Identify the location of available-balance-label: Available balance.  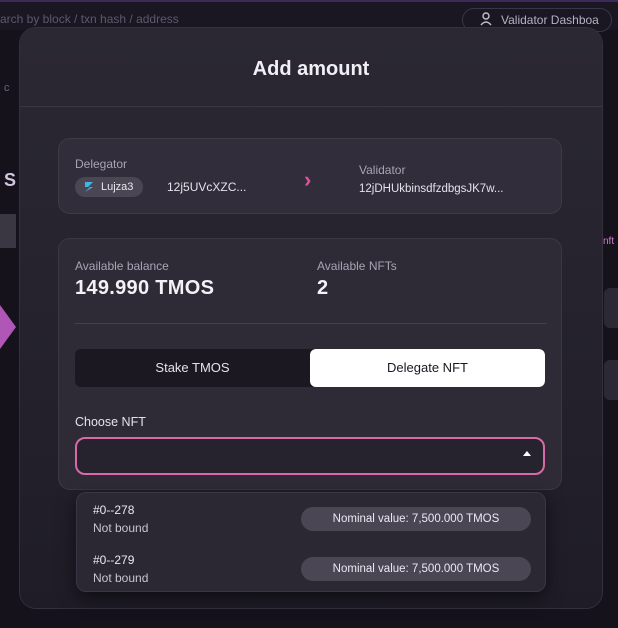
(122, 266).